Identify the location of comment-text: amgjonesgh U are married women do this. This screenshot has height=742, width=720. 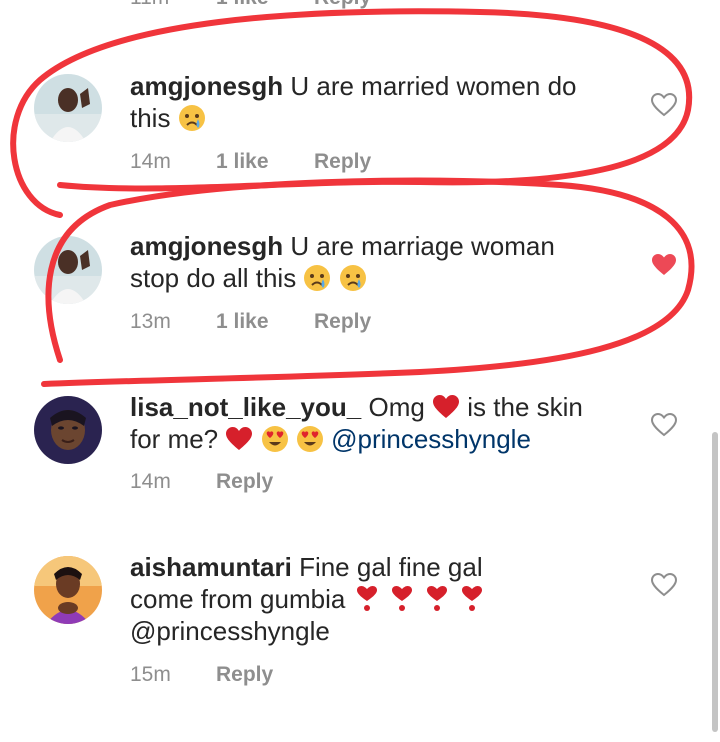
(380, 102).